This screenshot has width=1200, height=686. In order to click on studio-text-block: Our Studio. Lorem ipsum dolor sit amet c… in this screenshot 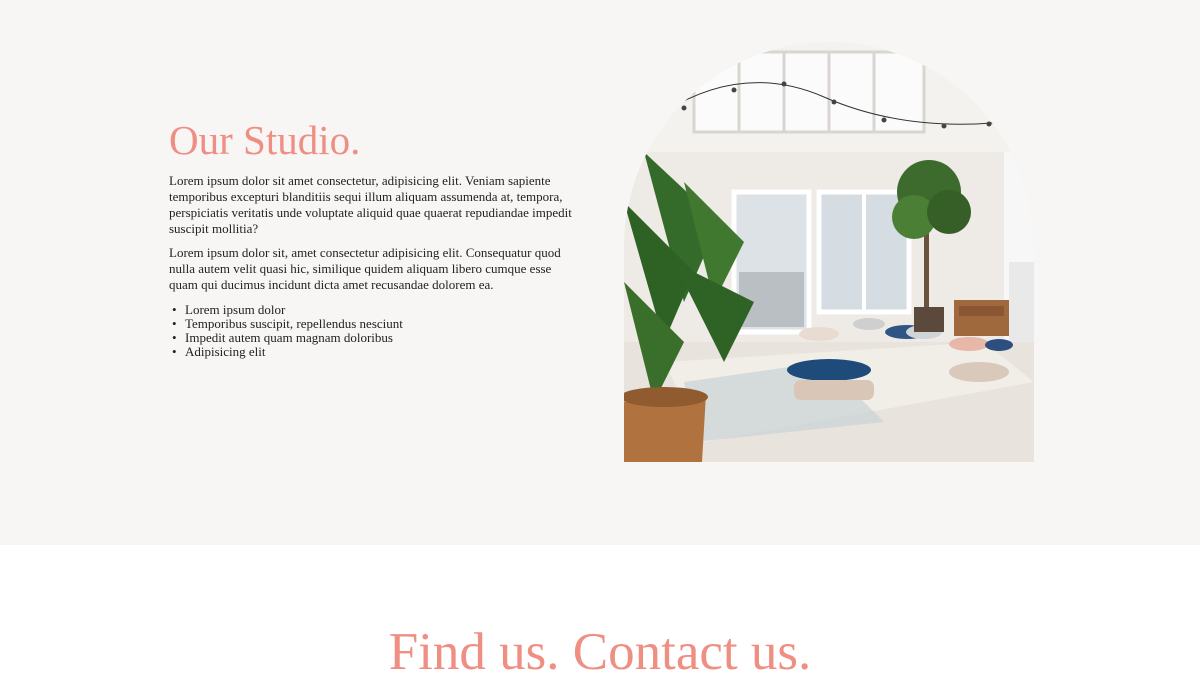, I will do `click(374, 237)`.